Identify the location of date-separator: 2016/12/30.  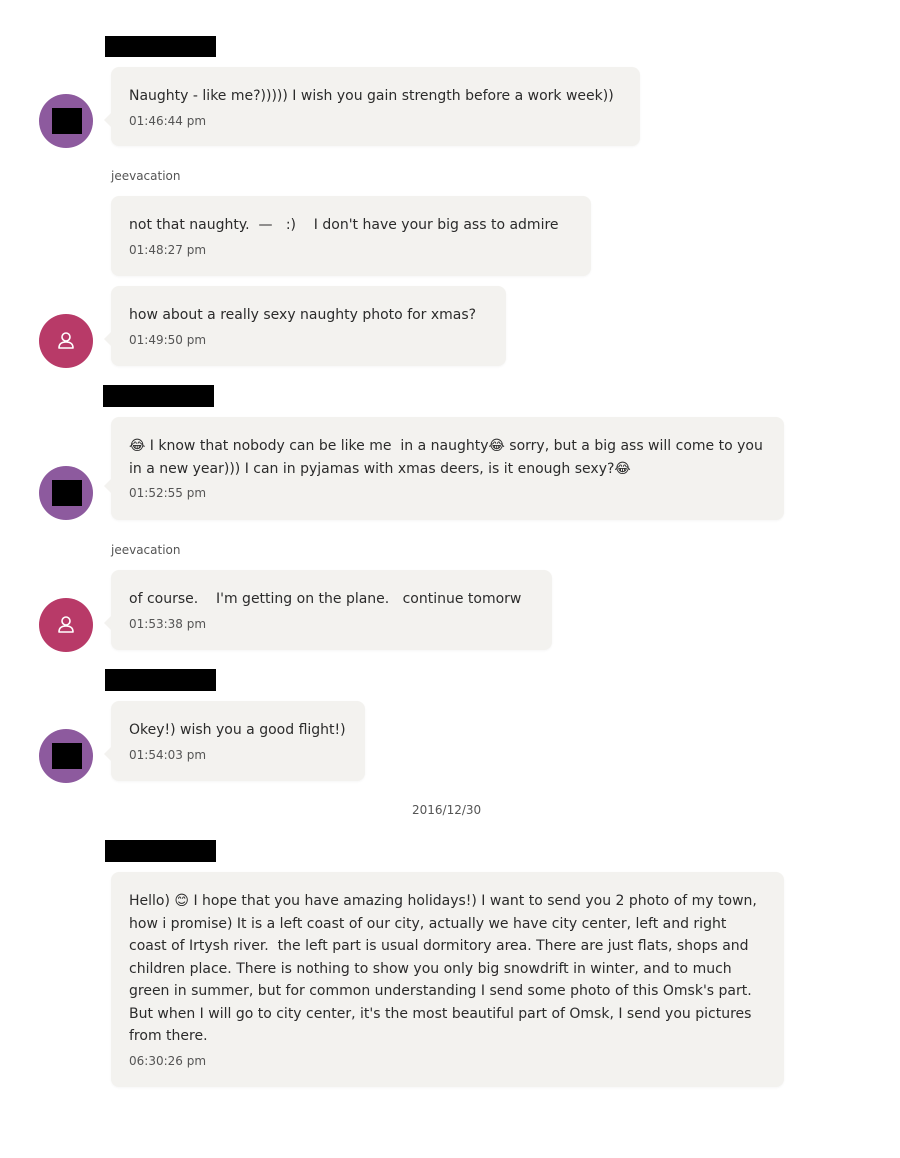
(447, 810).